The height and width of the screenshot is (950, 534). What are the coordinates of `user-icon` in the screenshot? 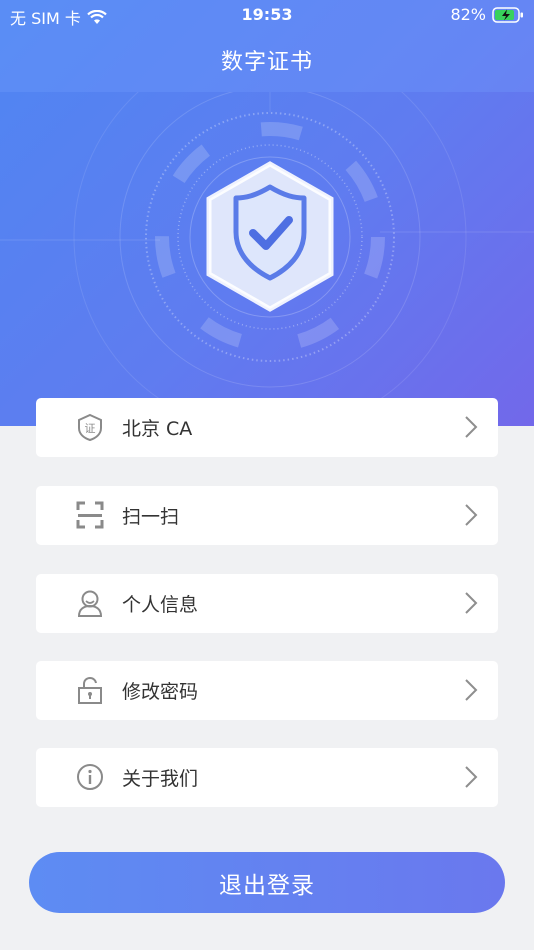 It's located at (90, 603).